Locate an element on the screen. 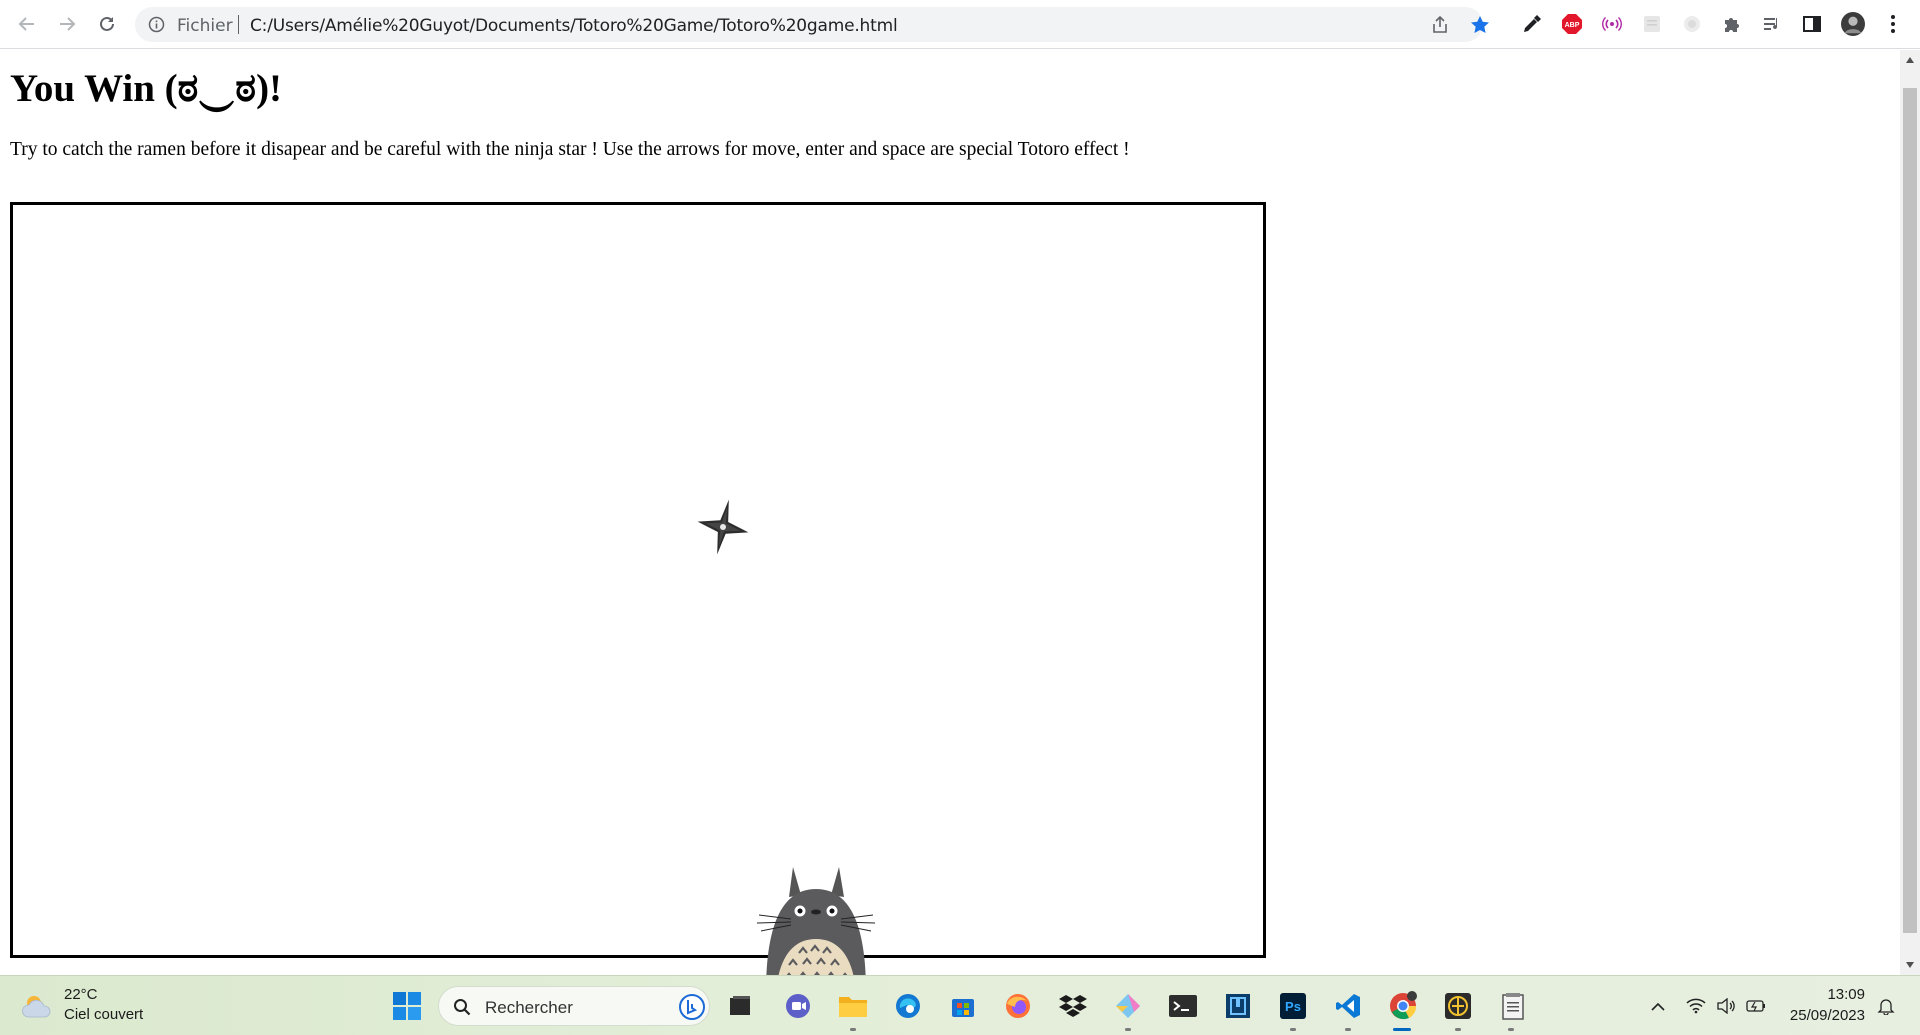 This screenshot has width=1920, height=1035. extensions-button is located at coordinates (1732, 24).